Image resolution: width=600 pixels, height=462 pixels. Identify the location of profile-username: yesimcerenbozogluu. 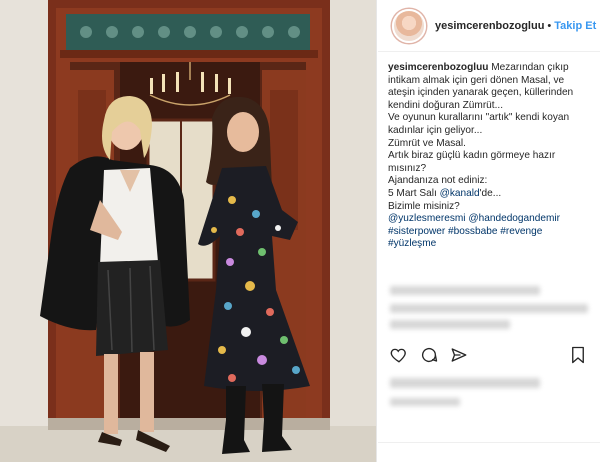
(489, 26).